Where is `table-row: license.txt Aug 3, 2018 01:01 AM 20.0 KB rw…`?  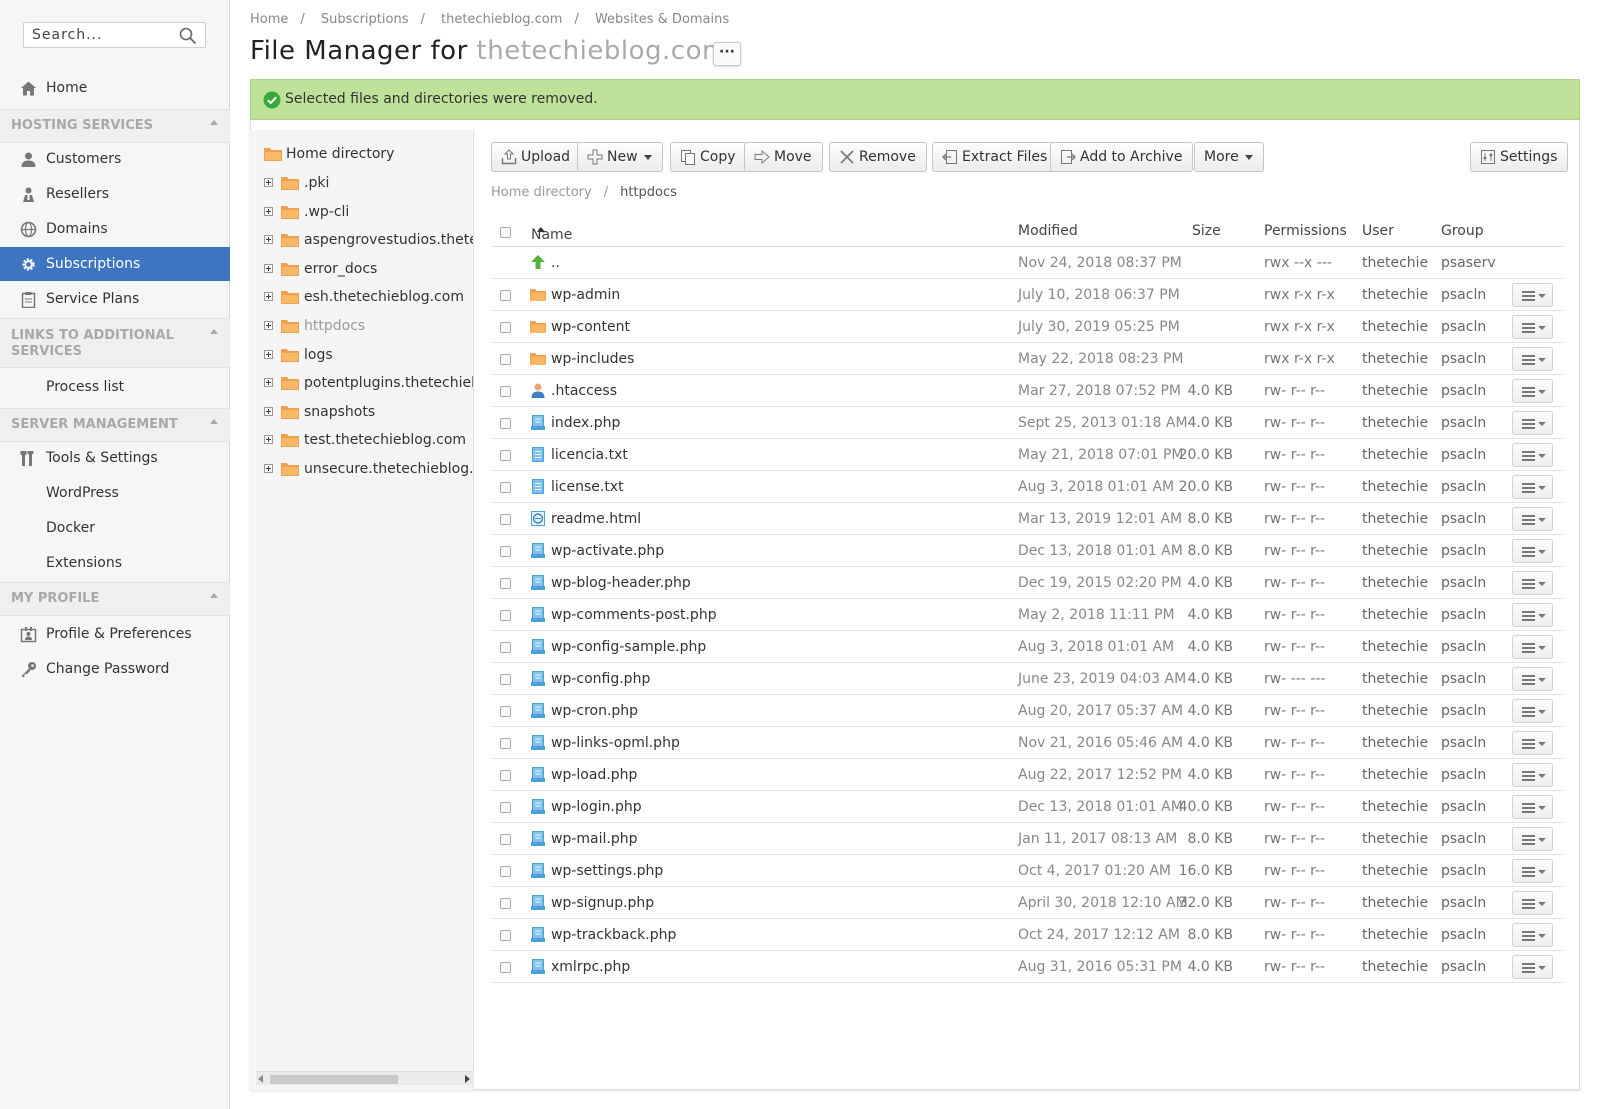
table-row: license.txt Aug 3, 2018 01:01 AM 20.0 KB rw… is located at coordinates (1027, 487).